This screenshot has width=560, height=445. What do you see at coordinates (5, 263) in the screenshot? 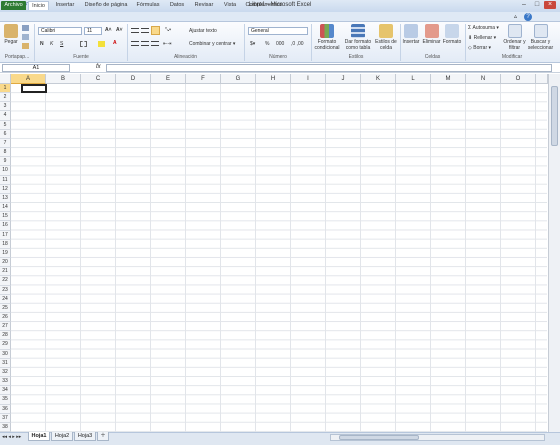
I see `row-header: 20` at bounding box center [5, 263].